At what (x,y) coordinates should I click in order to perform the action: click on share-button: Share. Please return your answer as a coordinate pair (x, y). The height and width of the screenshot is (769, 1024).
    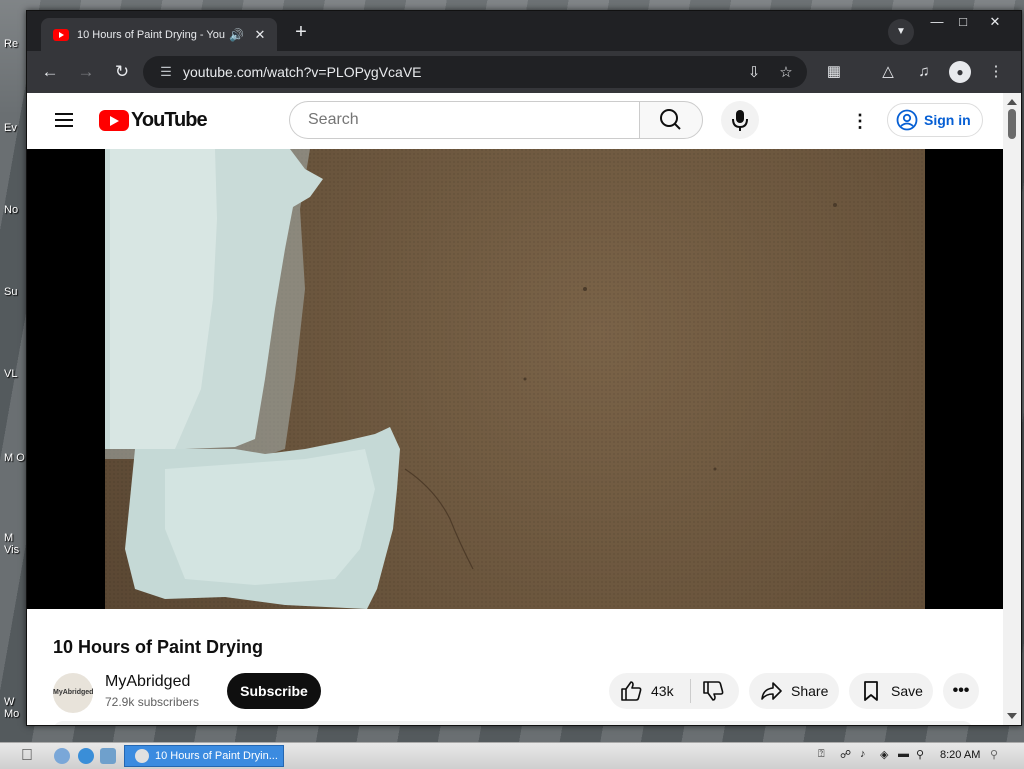
    Looking at the image, I should click on (794, 691).